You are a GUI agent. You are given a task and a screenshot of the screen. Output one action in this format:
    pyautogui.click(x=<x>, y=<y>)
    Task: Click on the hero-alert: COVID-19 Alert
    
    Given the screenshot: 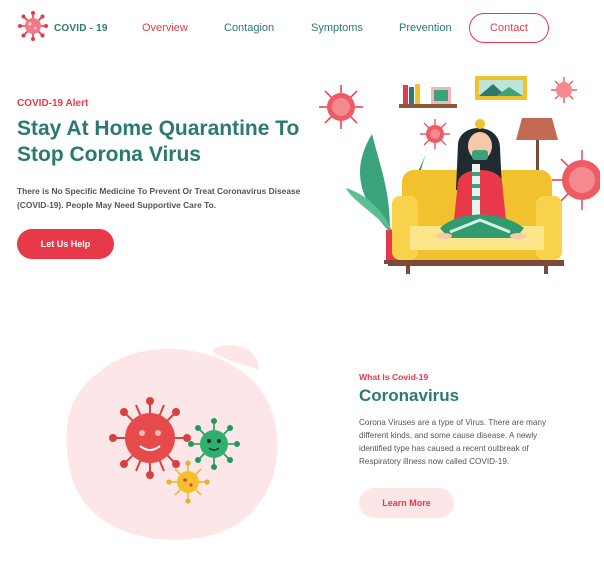 What is the action you would take?
    pyautogui.click(x=53, y=103)
    